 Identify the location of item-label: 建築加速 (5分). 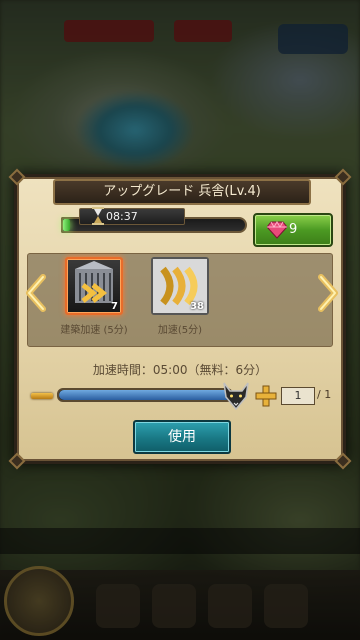
(94, 330).